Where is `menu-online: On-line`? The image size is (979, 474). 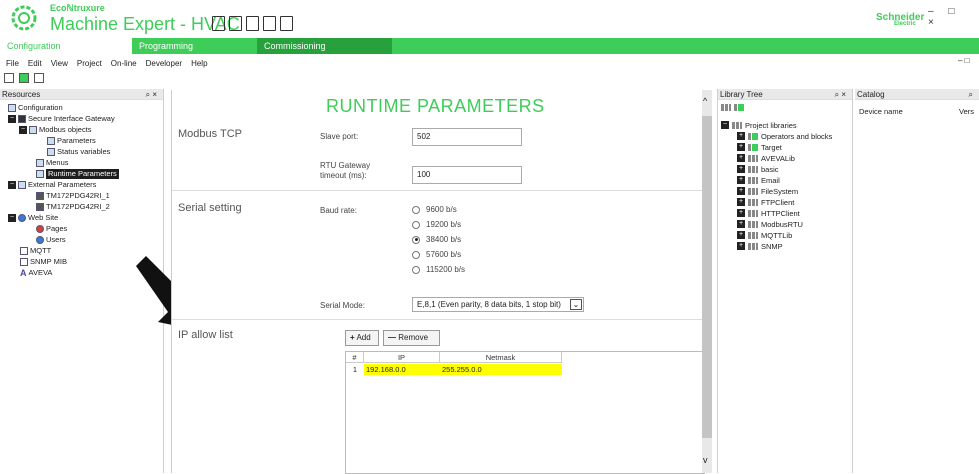
menu-online: On-line is located at coordinates (124, 63).